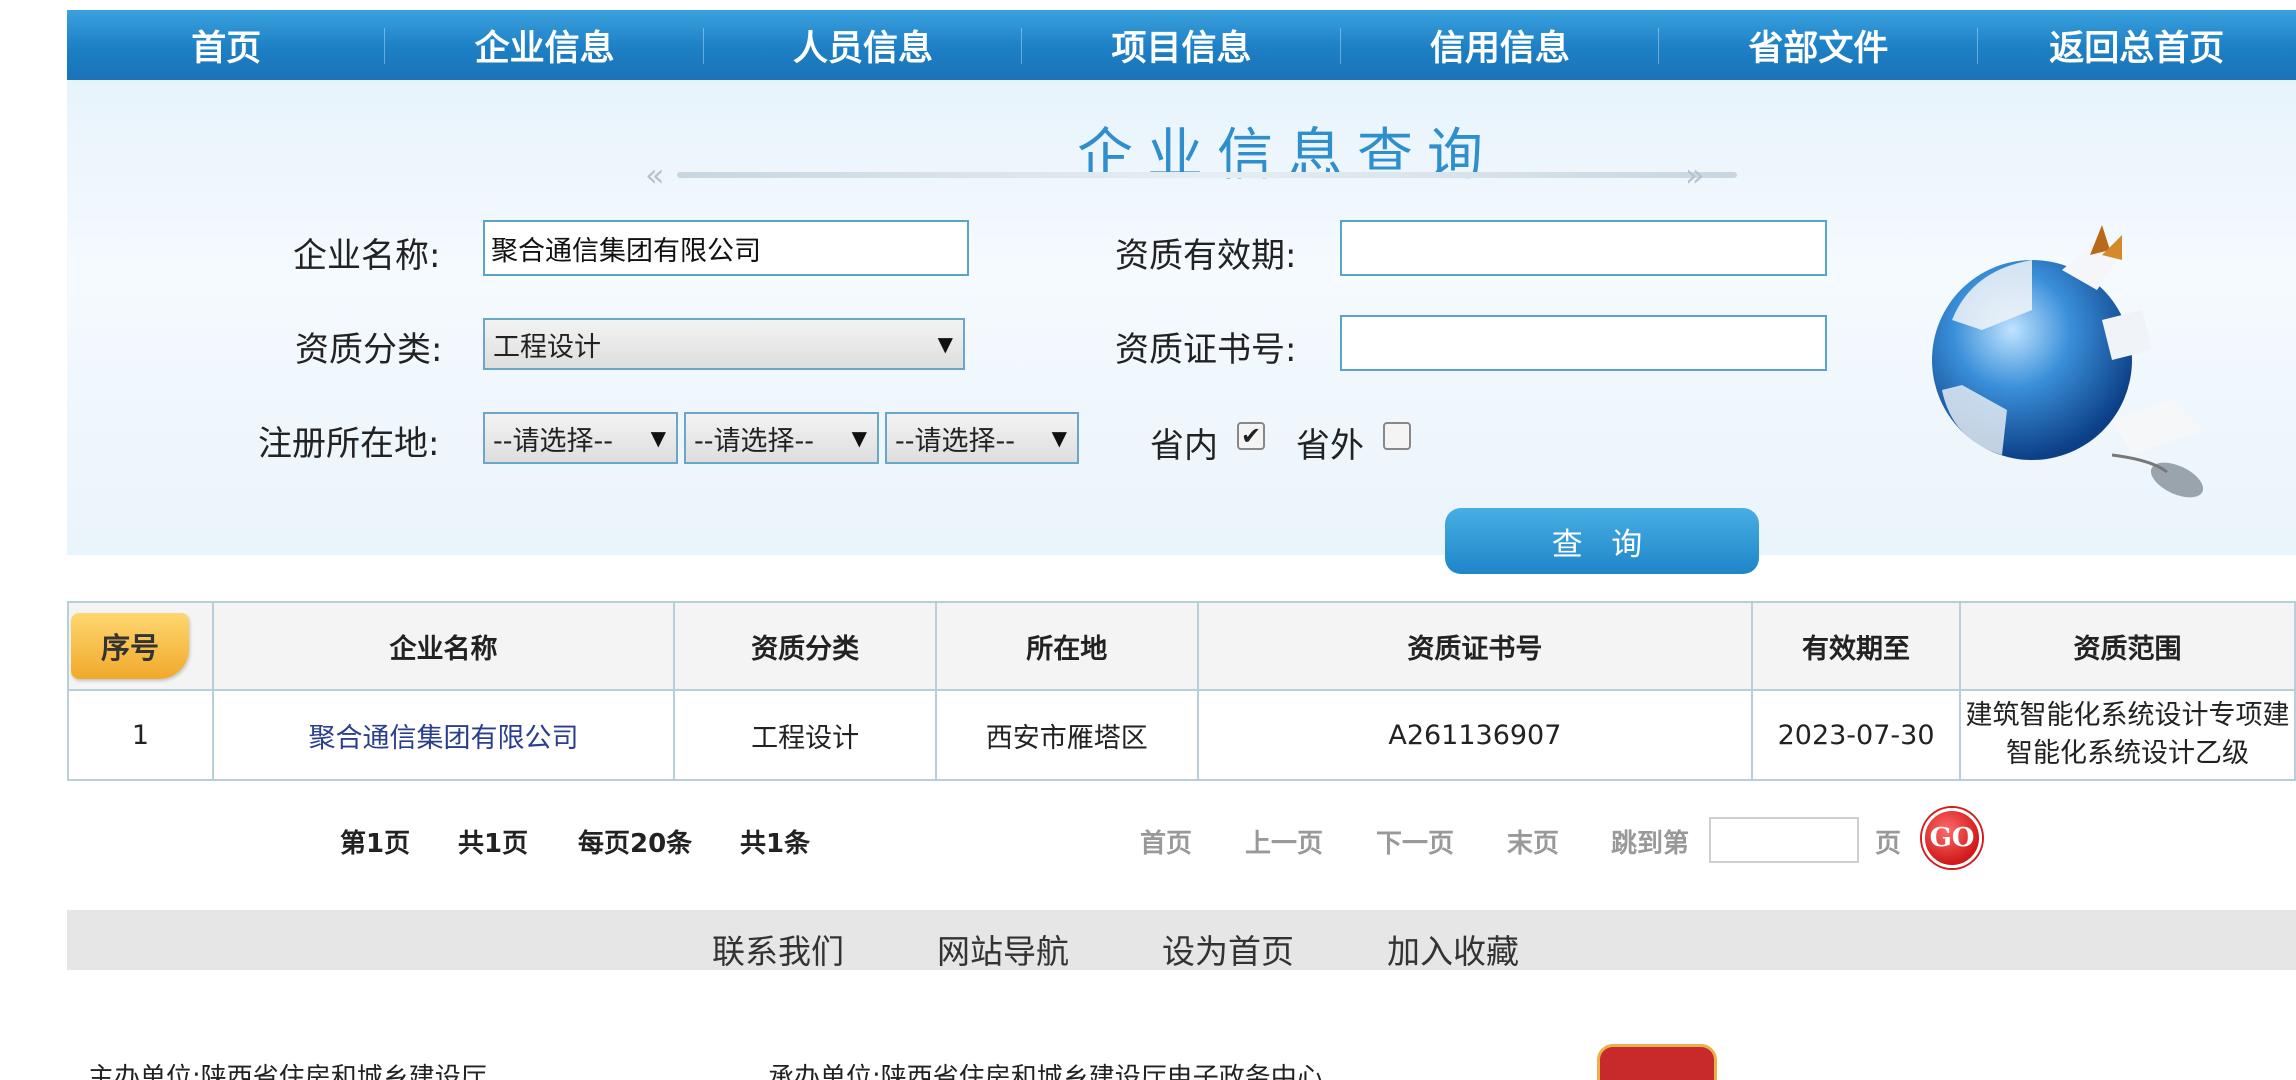 This screenshot has width=2296, height=1080. What do you see at coordinates (140, 735) in the screenshot?
I see `cell-seq: 1` at bounding box center [140, 735].